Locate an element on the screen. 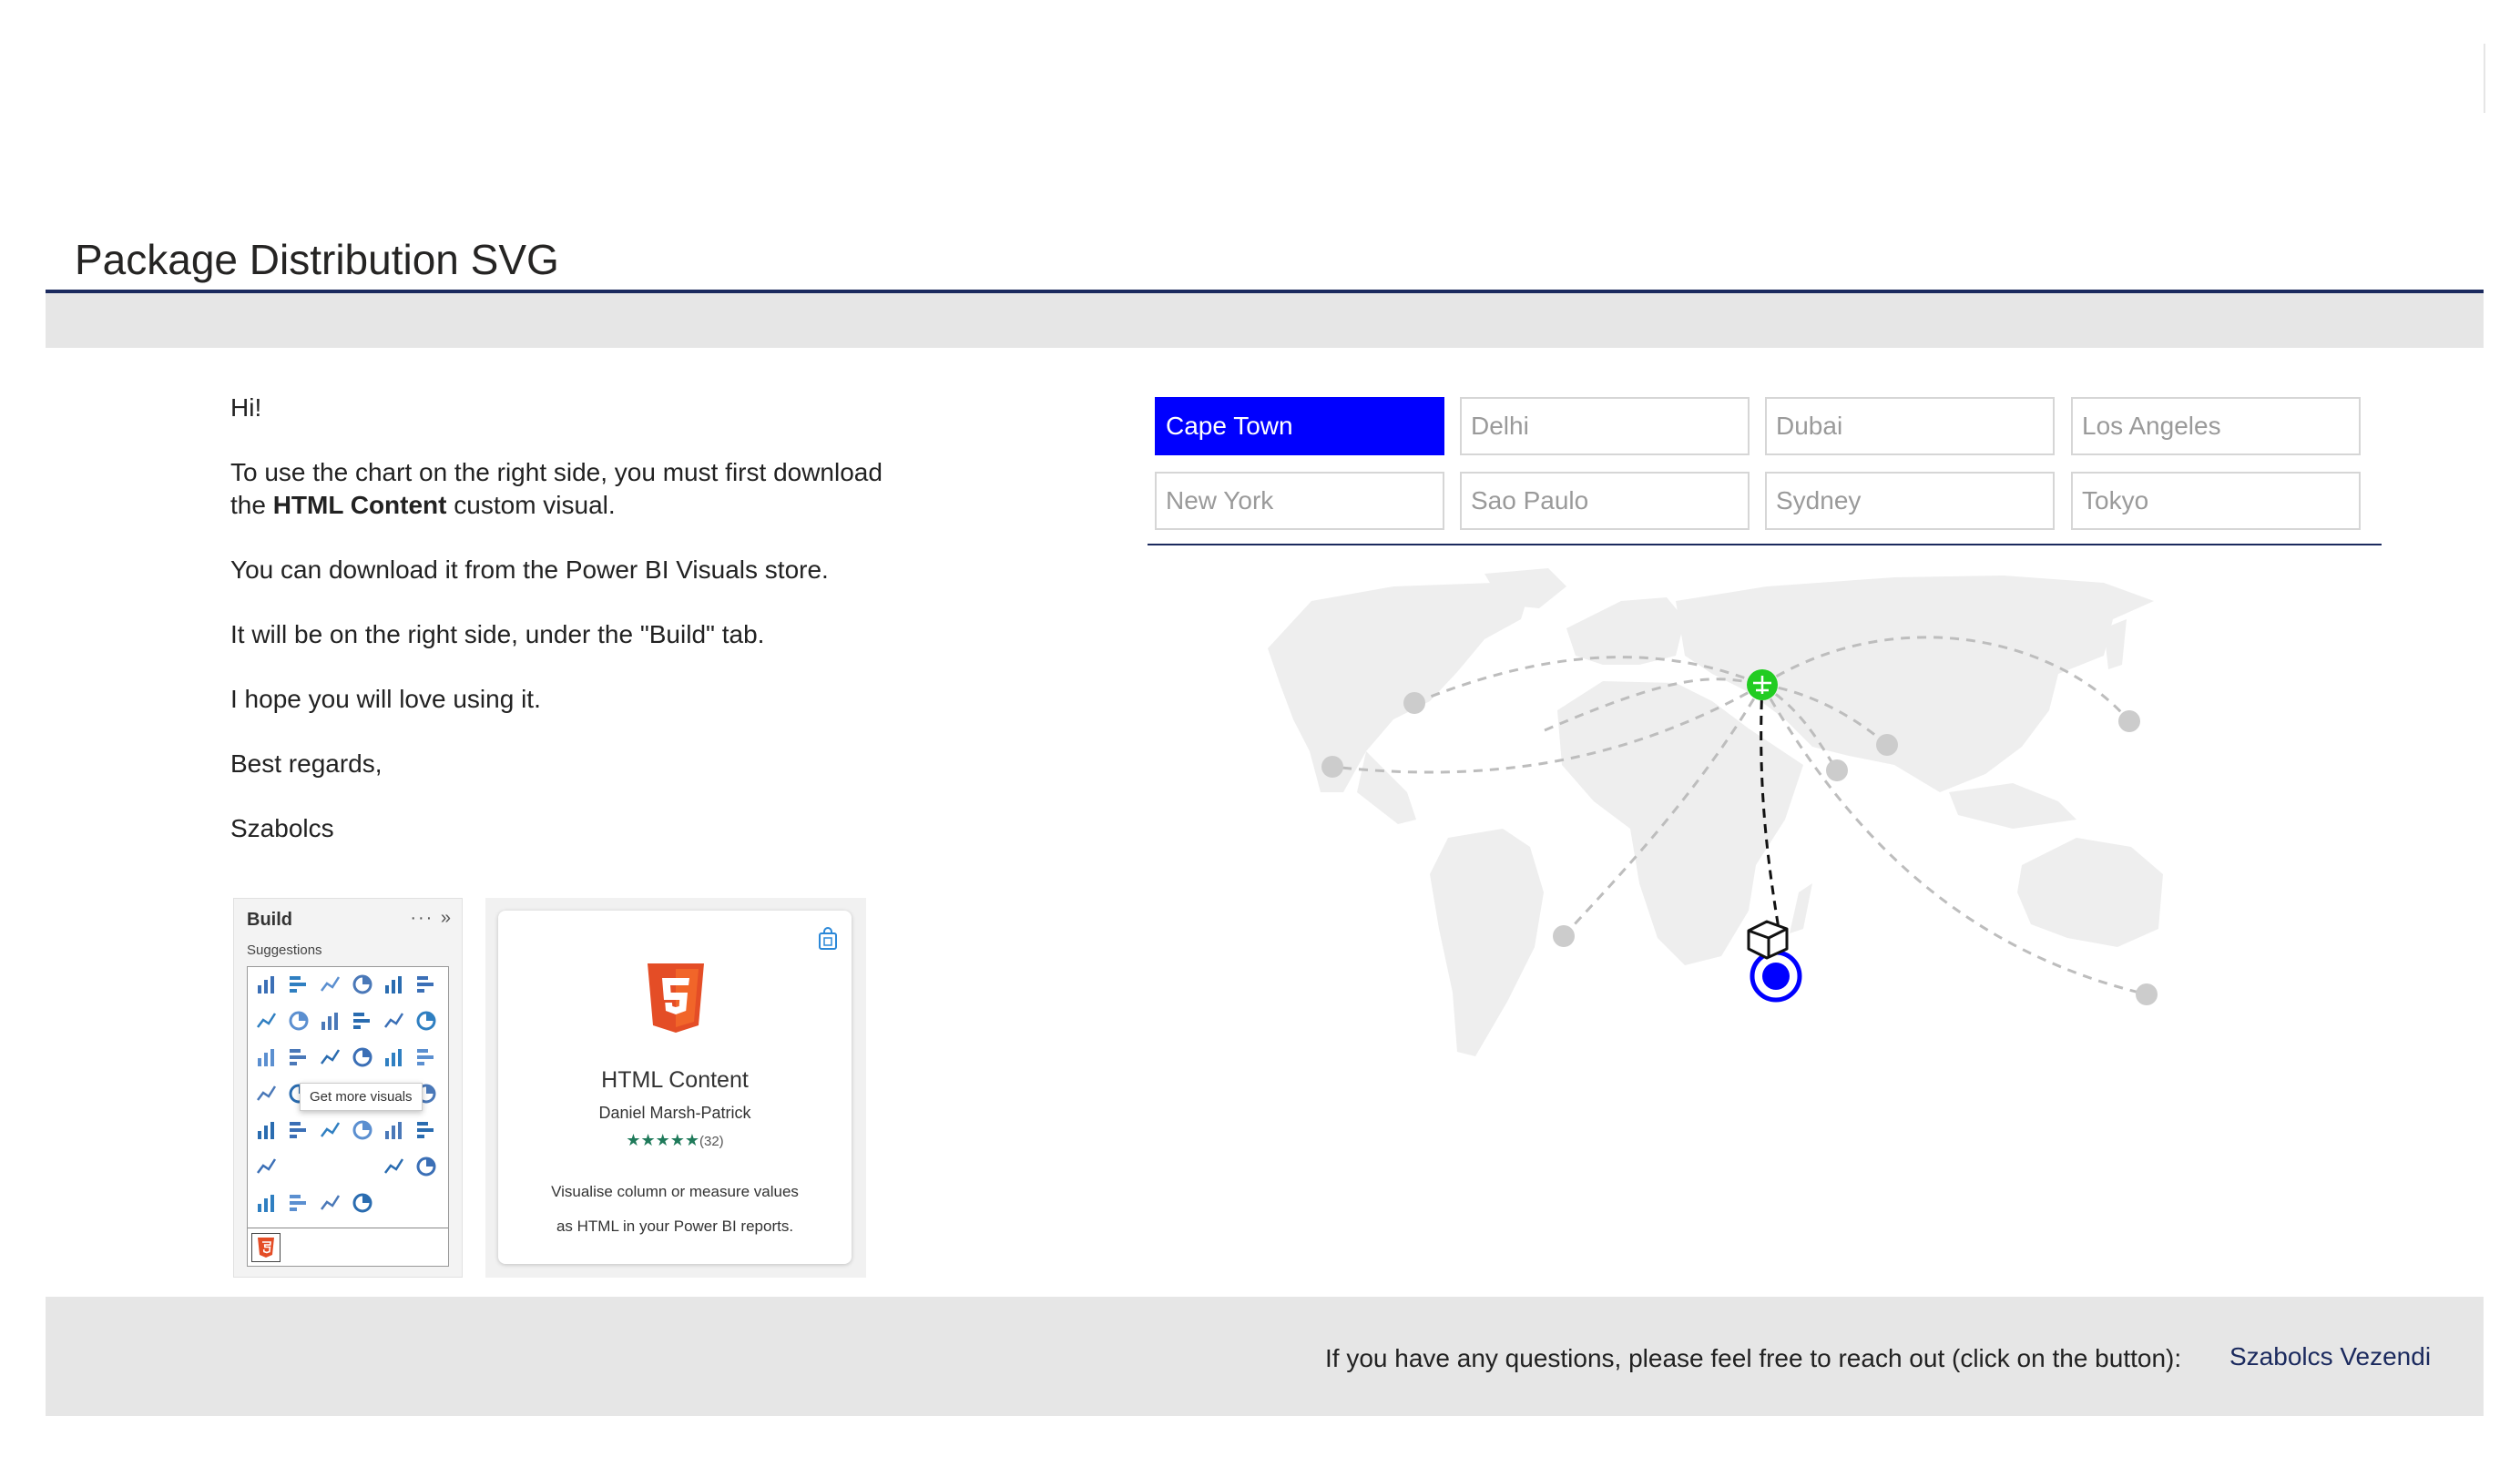 The width and height of the screenshot is (2520, 1457). distribution-map is located at coordinates (1715, 812).